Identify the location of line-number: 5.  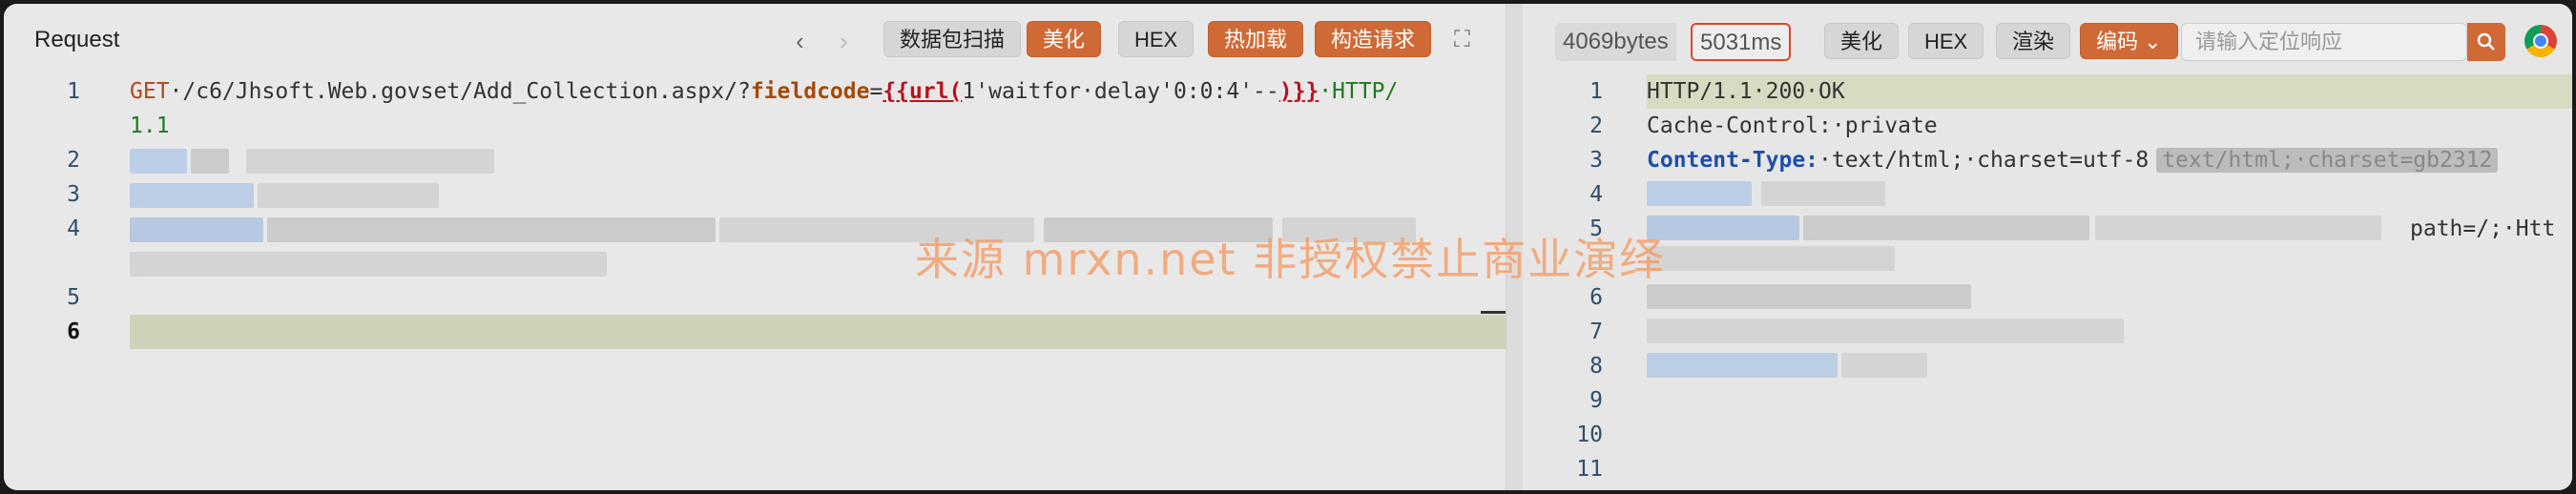
(73, 297).